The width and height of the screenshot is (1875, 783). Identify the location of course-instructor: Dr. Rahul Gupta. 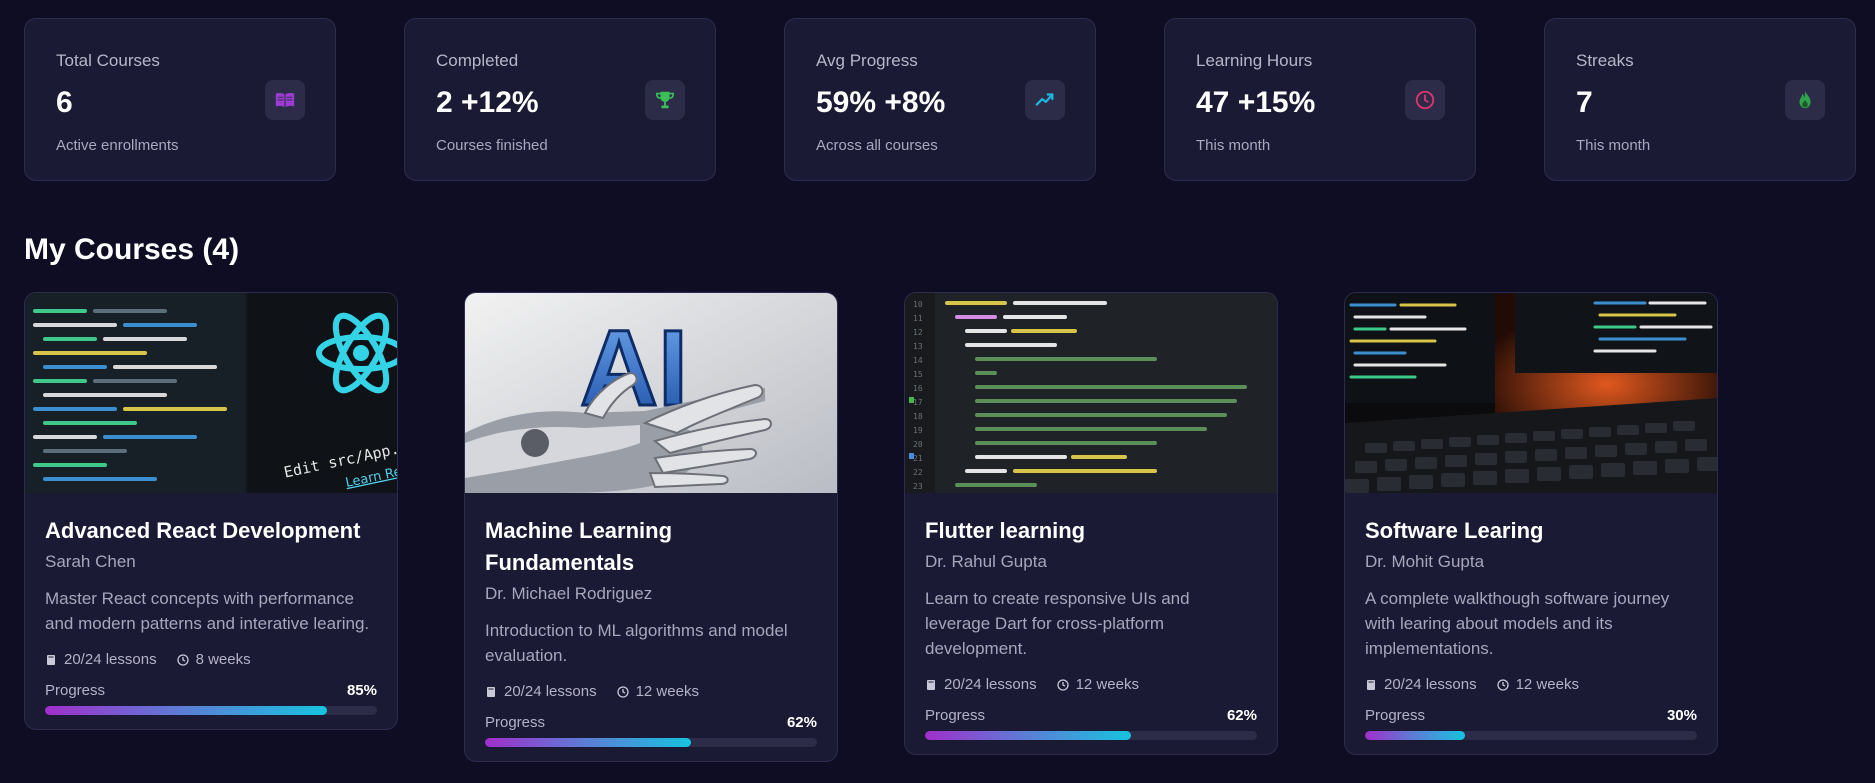
(986, 561).